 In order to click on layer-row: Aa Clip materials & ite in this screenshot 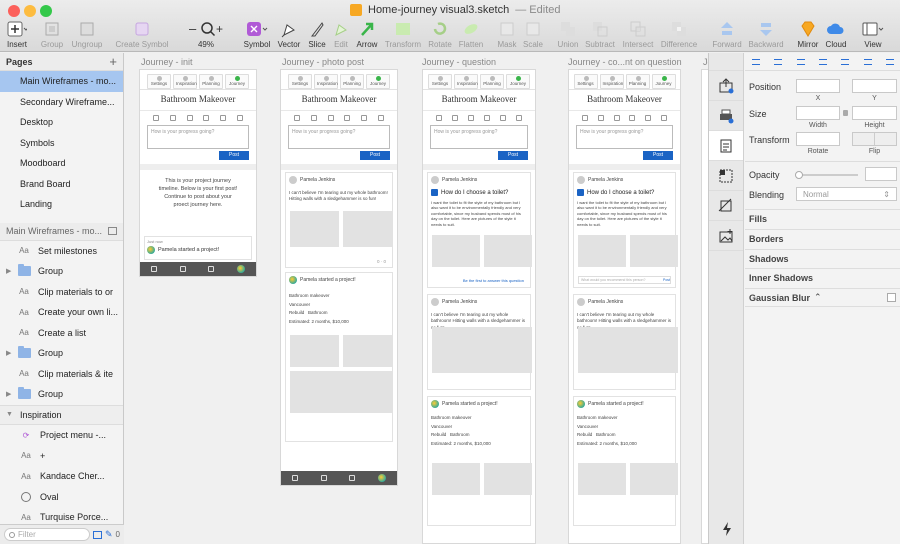, I will do `click(61, 374)`.